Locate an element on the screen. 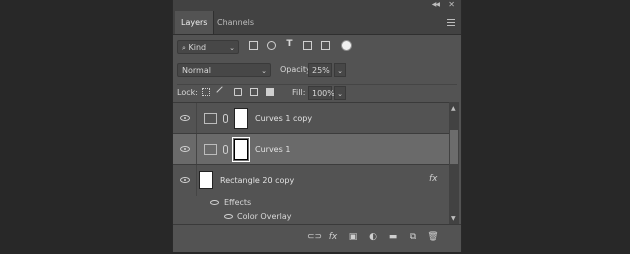 The image size is (630, 254). layer-list-scrollbar: ▲ ▼ is located at coordinates (454, 163).